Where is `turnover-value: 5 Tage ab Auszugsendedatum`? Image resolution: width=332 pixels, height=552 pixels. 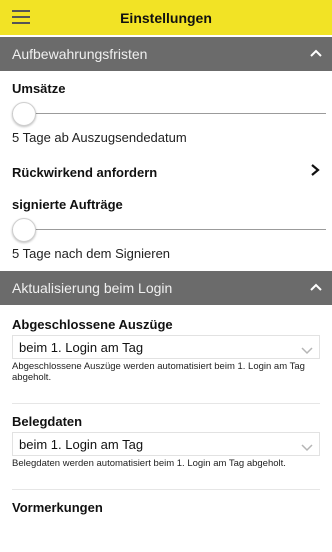
turnover-value: 5 Tage ab Auszugsendedatum is located at coordinates (99, 137).